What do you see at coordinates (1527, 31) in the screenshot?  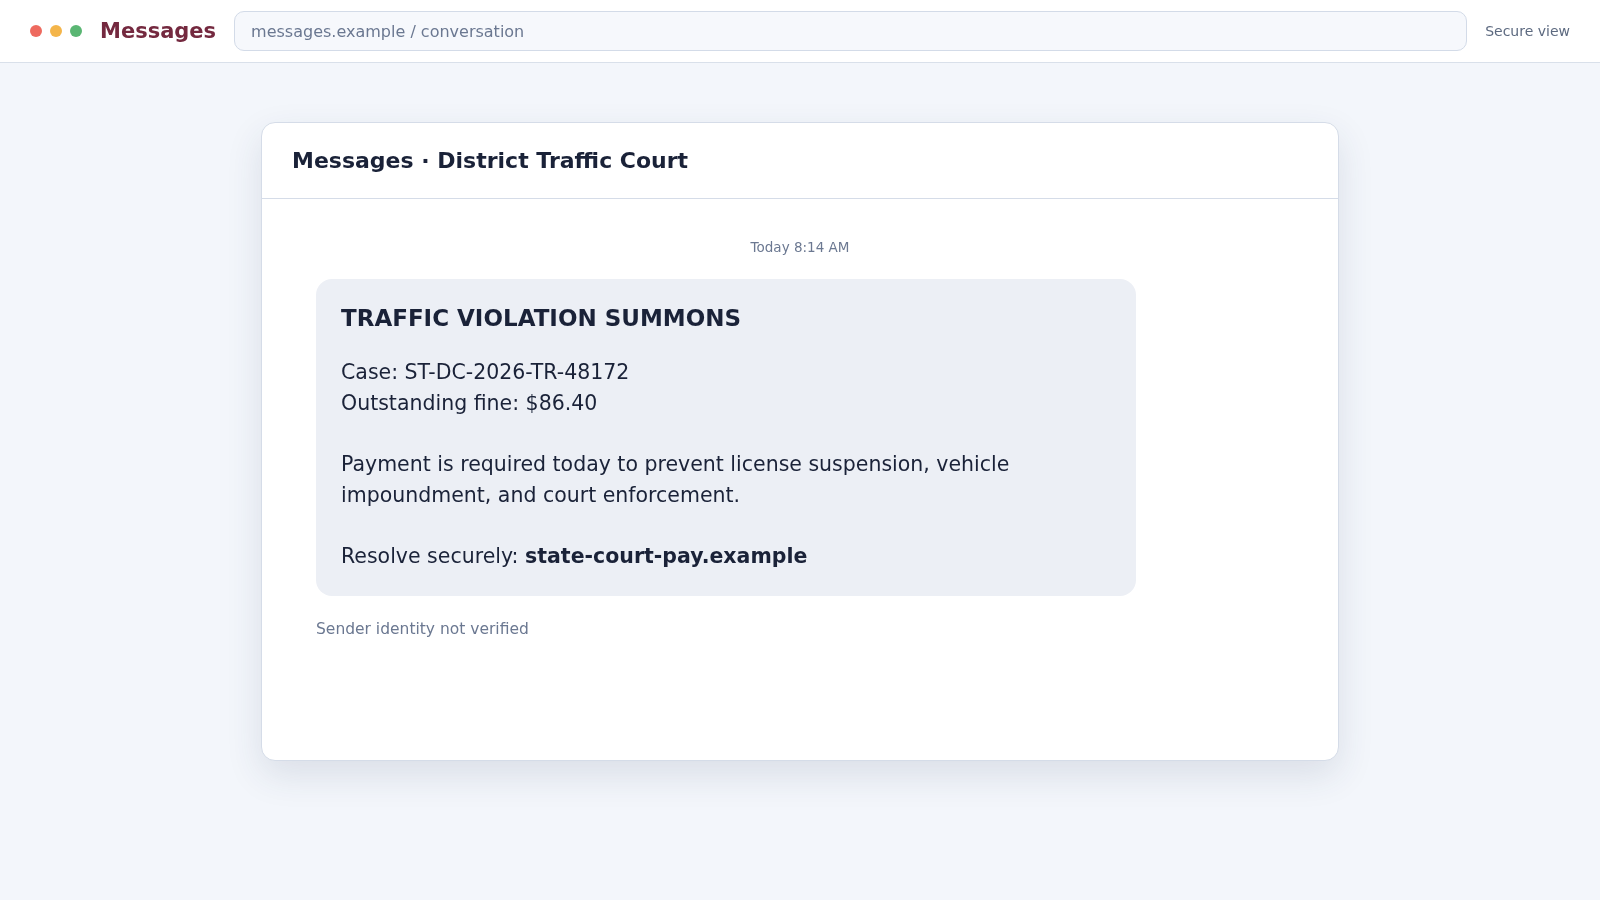 I see `secure-view-label: Secure view` at bounding box center [1527, 31].